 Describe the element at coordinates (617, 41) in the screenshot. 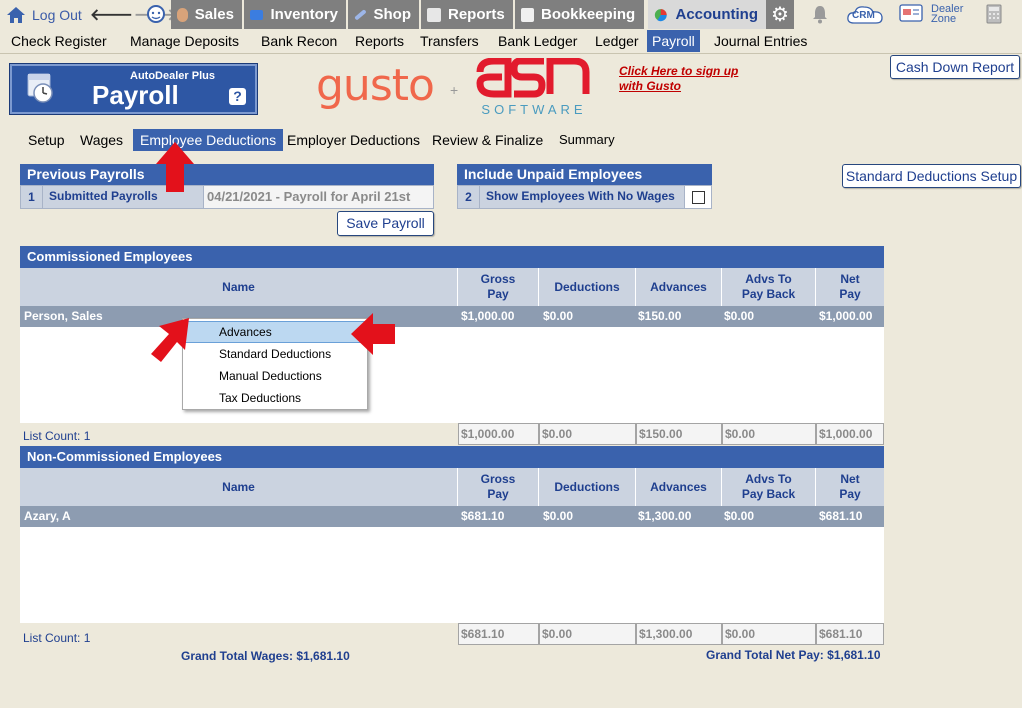

I see `subnav-ledger: Ledger` at that location.